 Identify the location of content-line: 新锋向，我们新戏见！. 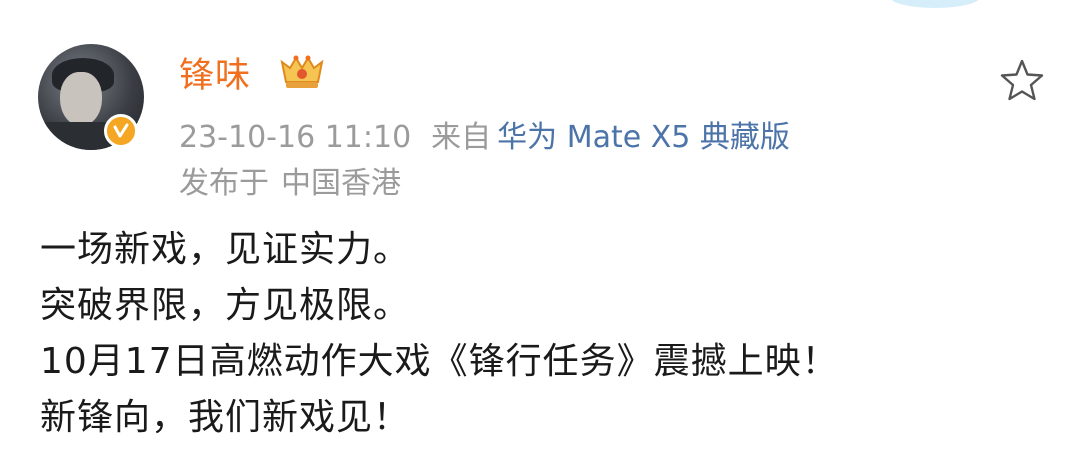
(225, 417).